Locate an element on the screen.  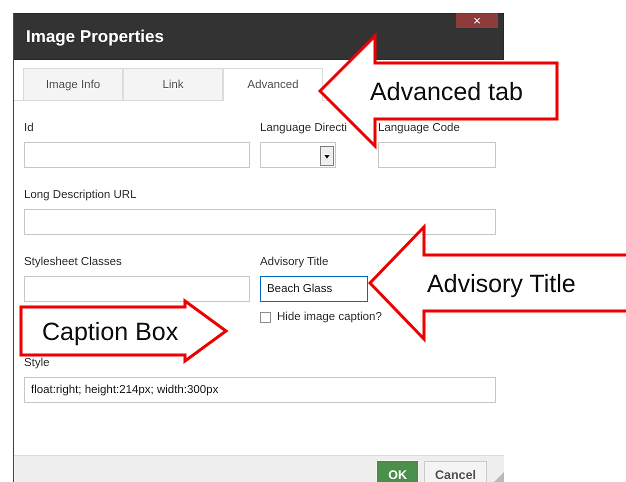
ok-button: OK is located at coordinates (397, 471).